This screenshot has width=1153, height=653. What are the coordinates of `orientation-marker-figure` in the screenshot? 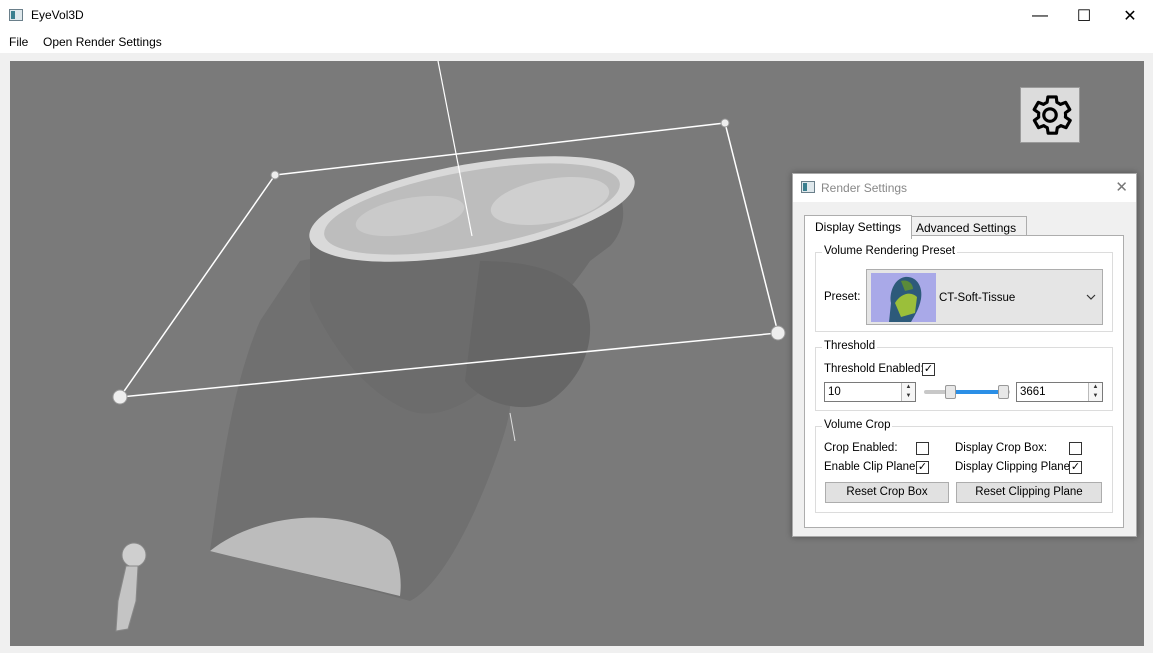 It's located at (131, 587).